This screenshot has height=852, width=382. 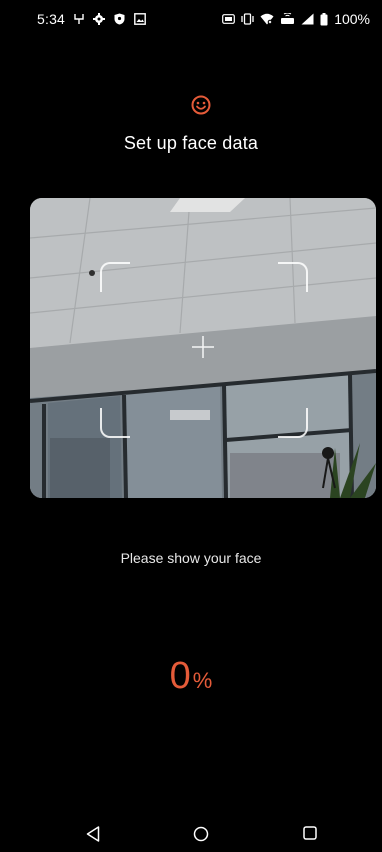 What do you see at coordinates (140, 19) in the screenshot?
I see `image-icon` at bounding box center [140, 19].